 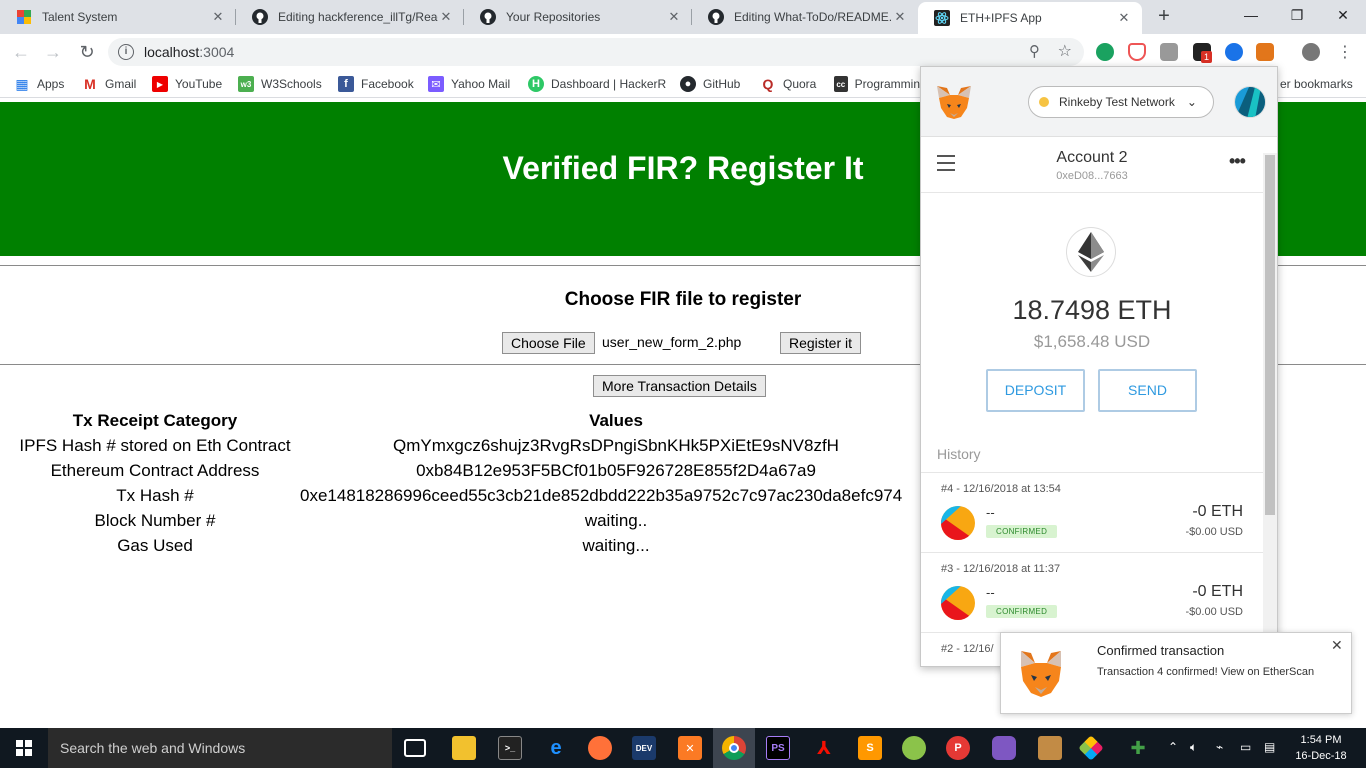 What do you see at coordinates (1234, 52) in the screenshot?
I see `extension-blue-icon` at bounding box center [1234, 52].